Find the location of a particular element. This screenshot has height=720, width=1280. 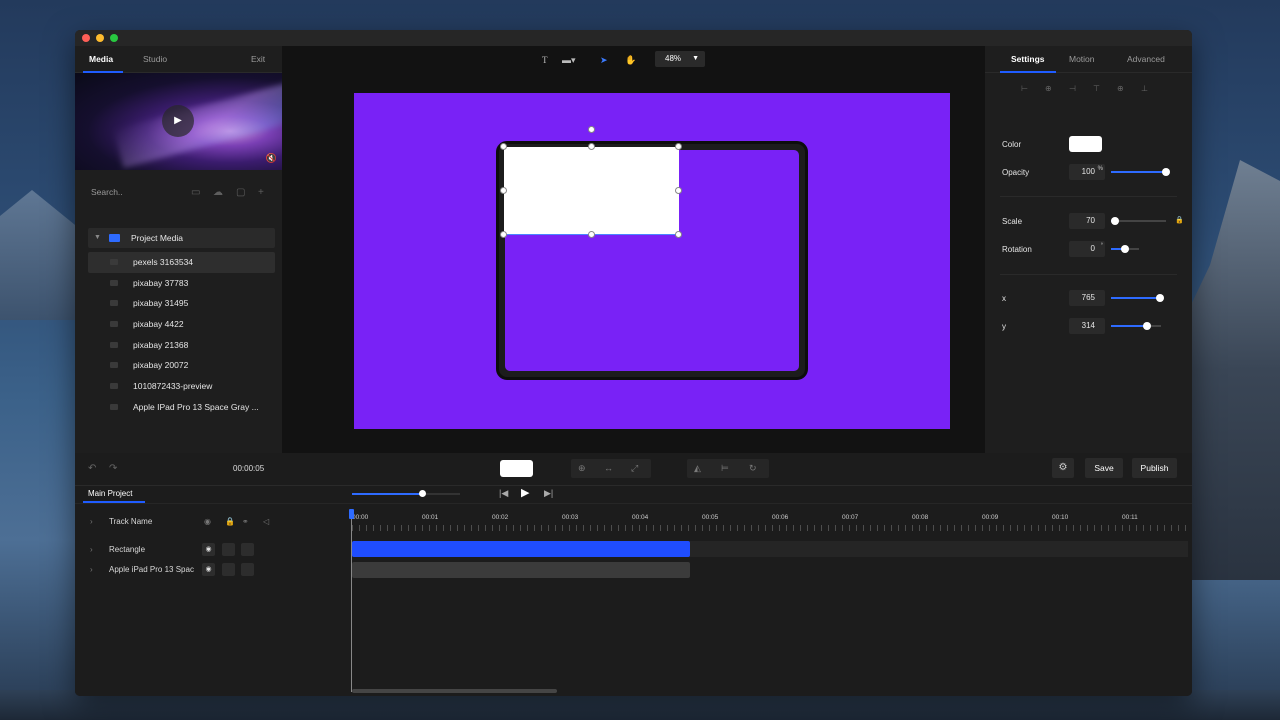

rotation-input: 0 ° is located at coordinates (1087, 249).